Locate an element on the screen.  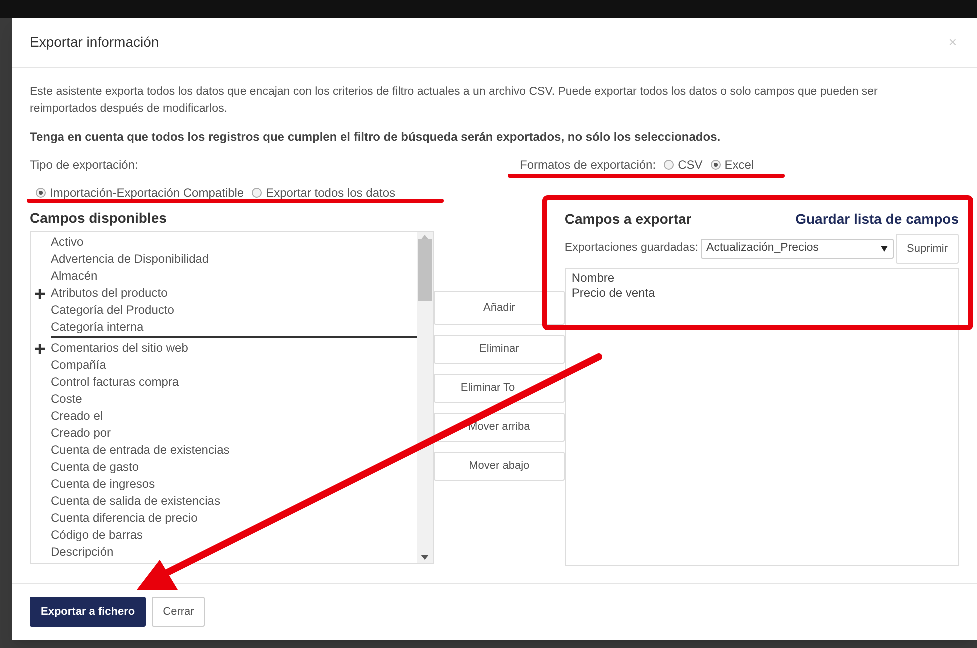
radio-label: CSV is located at coordinates (690, 165).